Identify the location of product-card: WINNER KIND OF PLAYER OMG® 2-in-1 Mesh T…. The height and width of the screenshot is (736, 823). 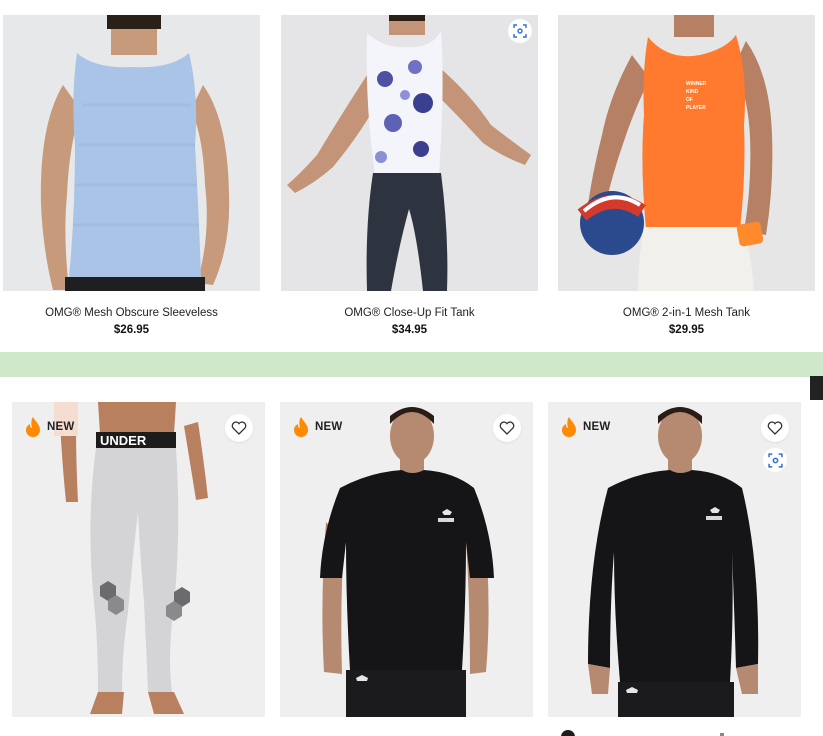
(686, 175).